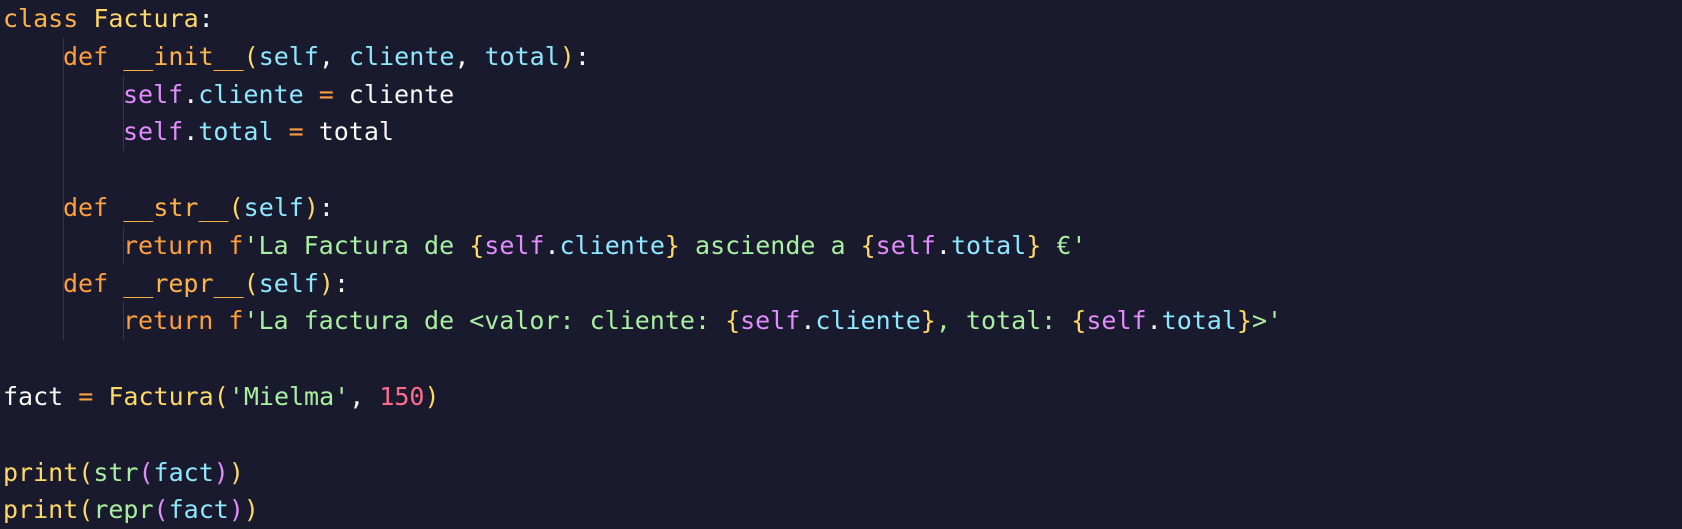  I want to click on code-line-text: print(str(fact)), so click(123, 472).